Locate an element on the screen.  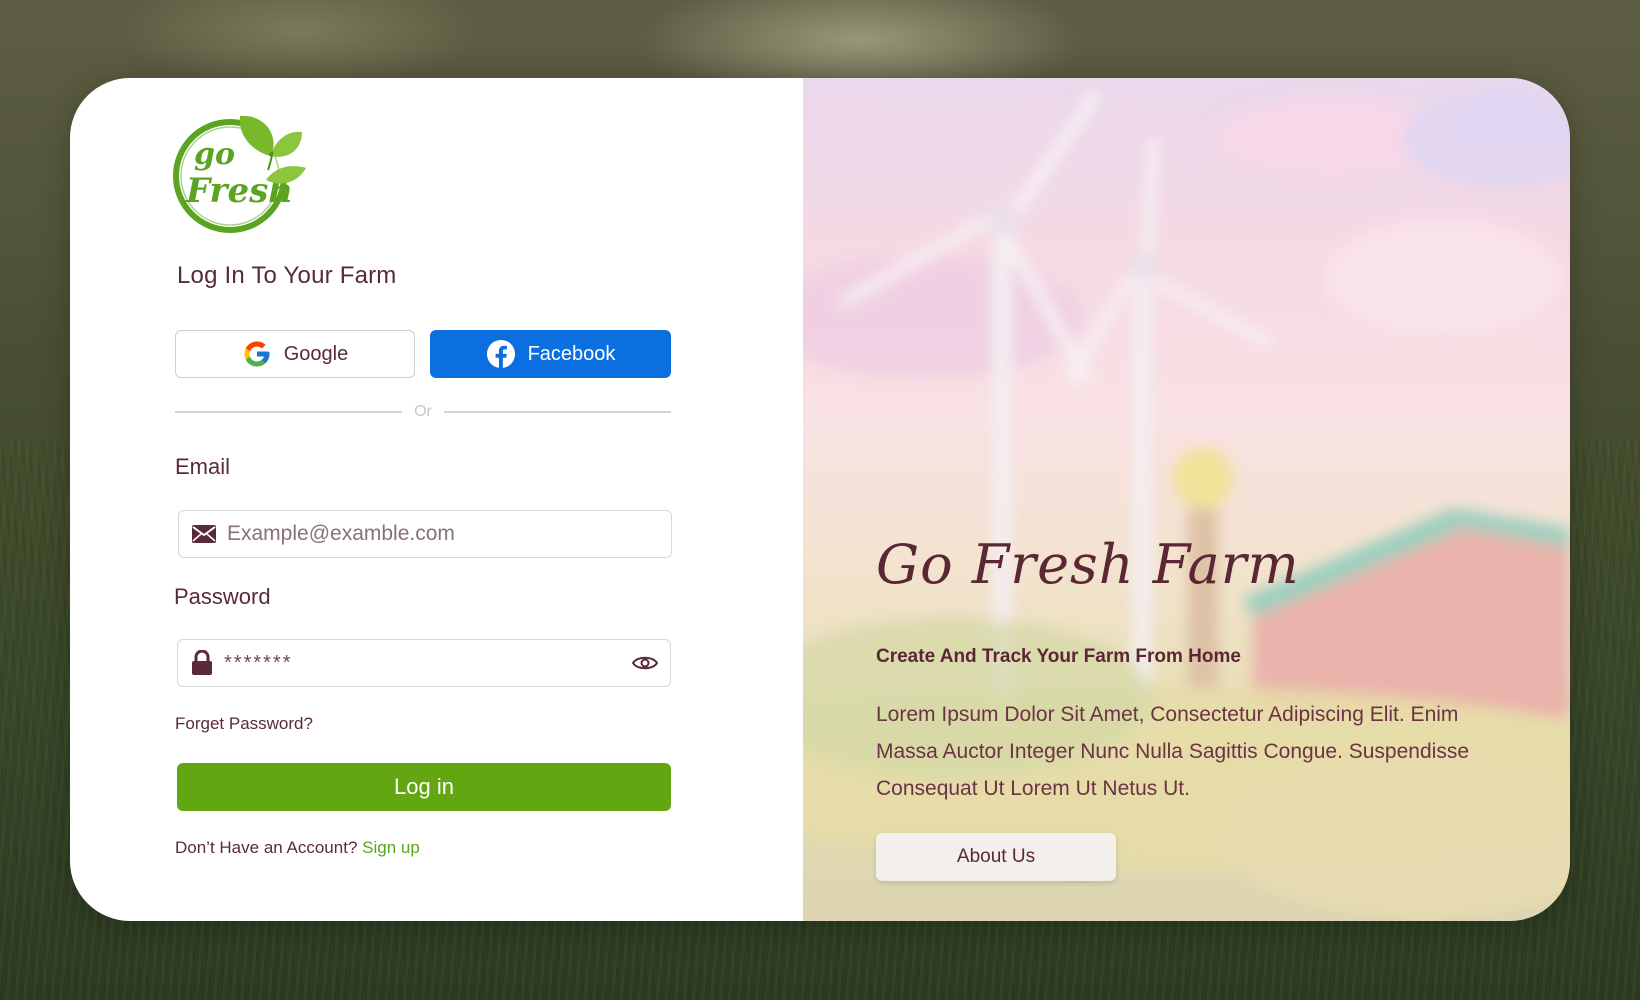
password-label: Password is located at coordinates (222, 596).